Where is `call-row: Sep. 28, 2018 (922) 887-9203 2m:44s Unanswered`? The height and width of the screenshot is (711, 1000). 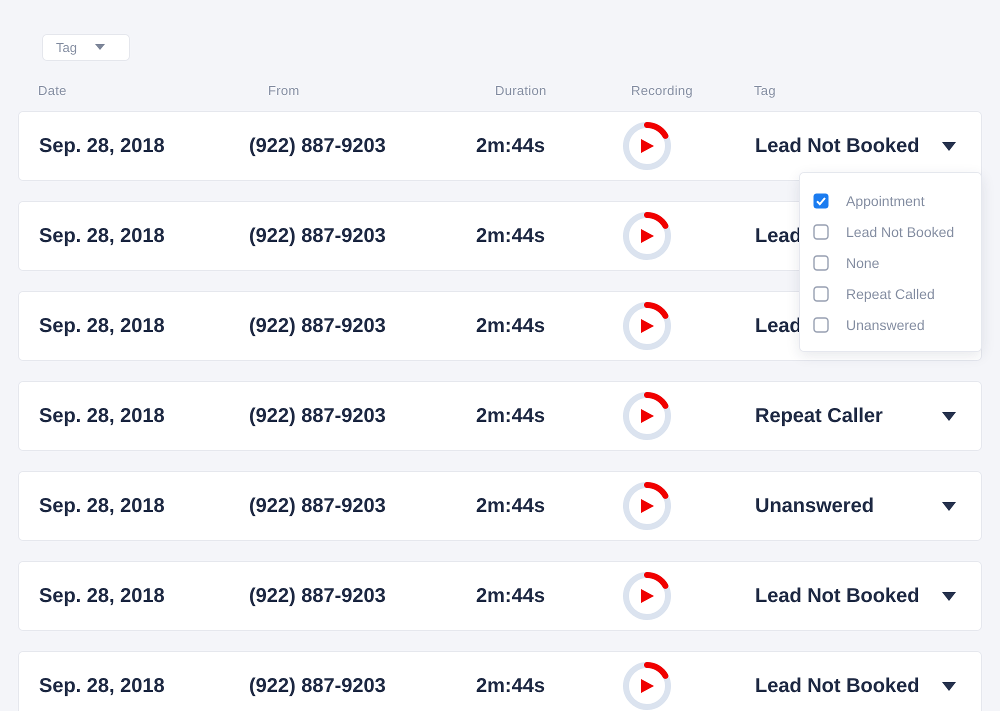
call-row: Sep. 28, 2018 (922) 887-9203 2m:44s Unanswered is located at coordinates (500, 506).